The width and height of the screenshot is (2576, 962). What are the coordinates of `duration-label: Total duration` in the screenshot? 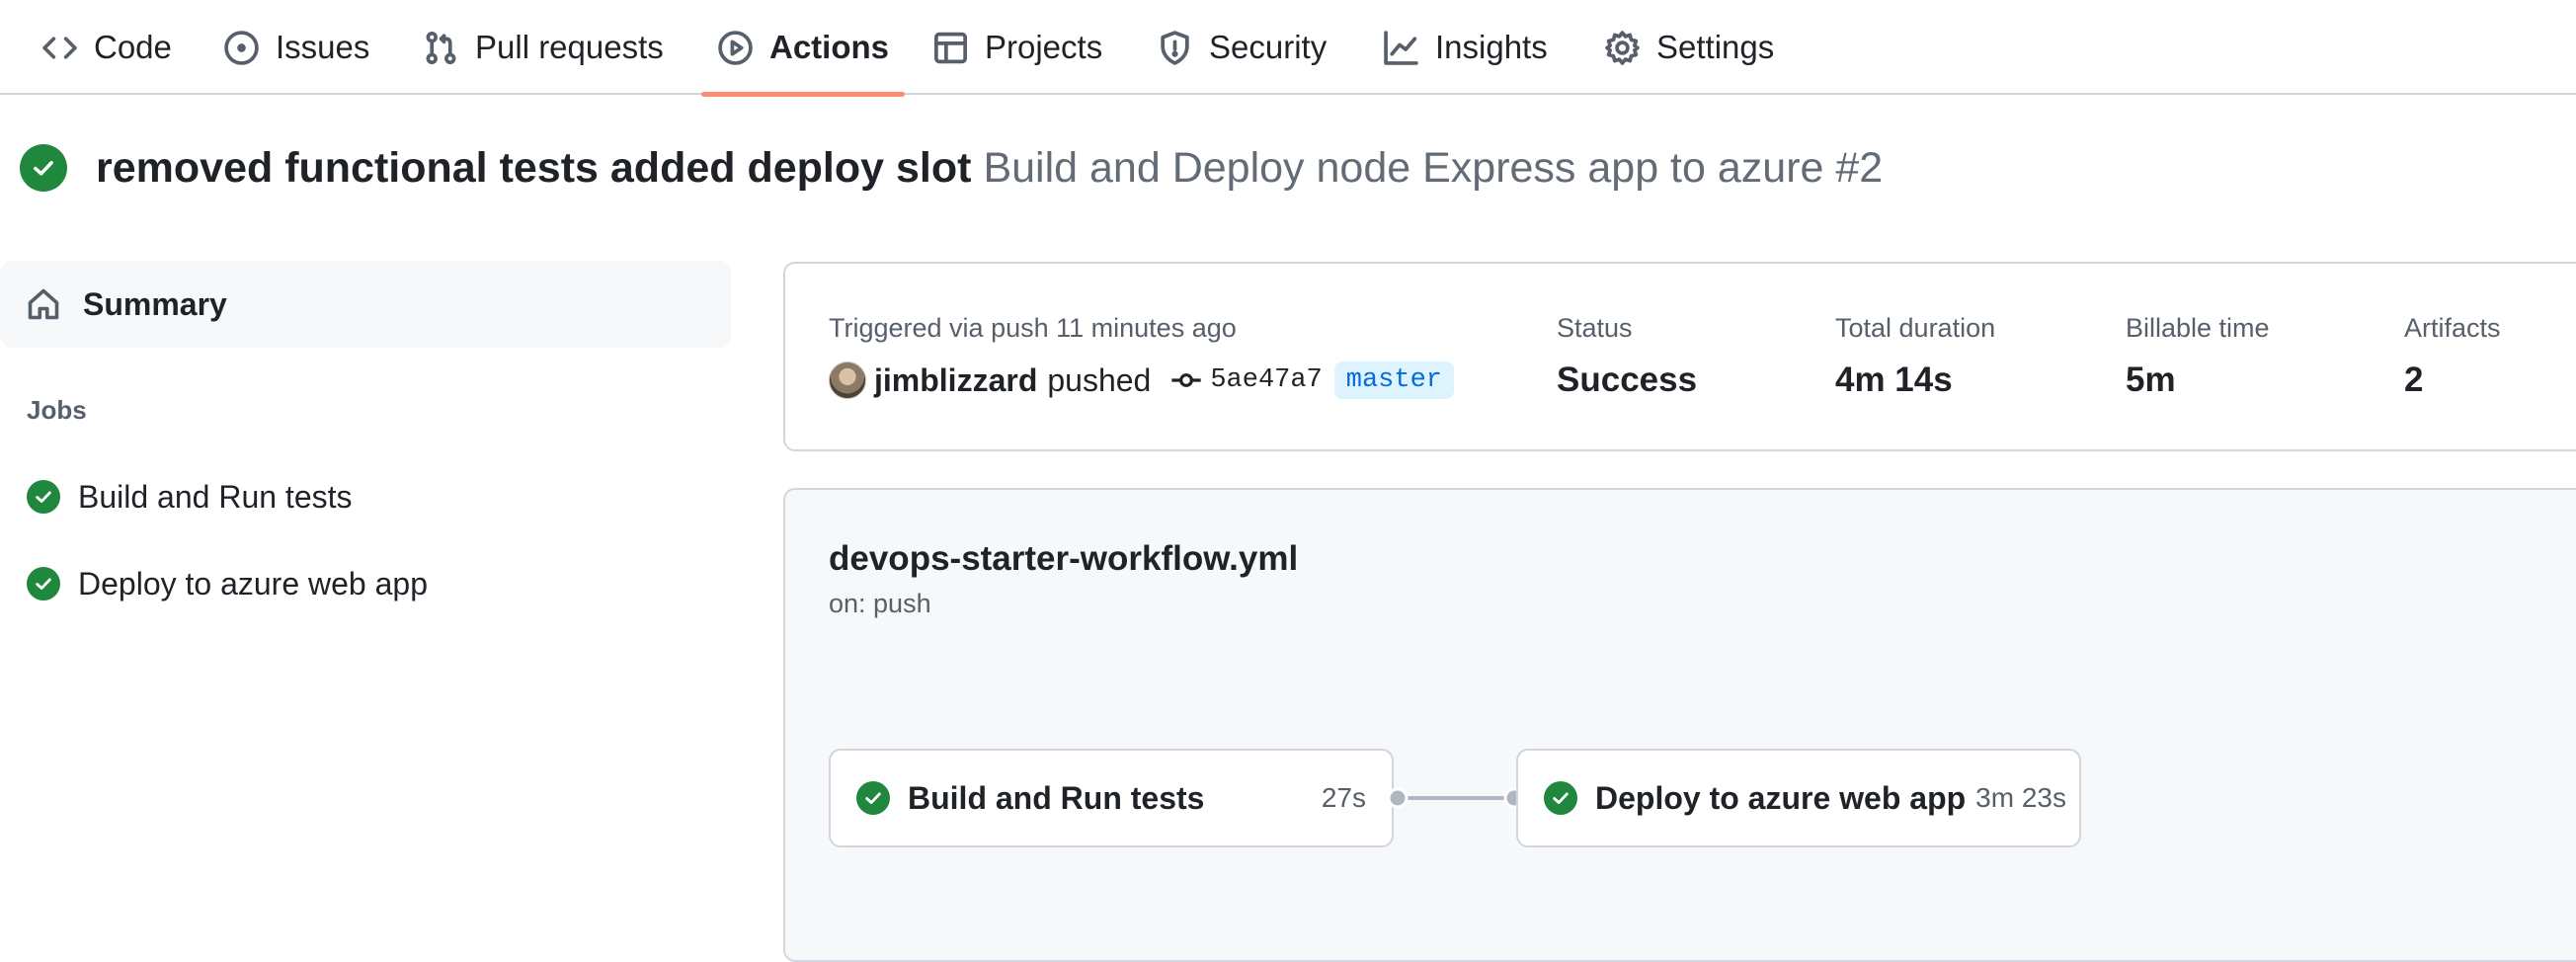 It's located at (1915, 328).